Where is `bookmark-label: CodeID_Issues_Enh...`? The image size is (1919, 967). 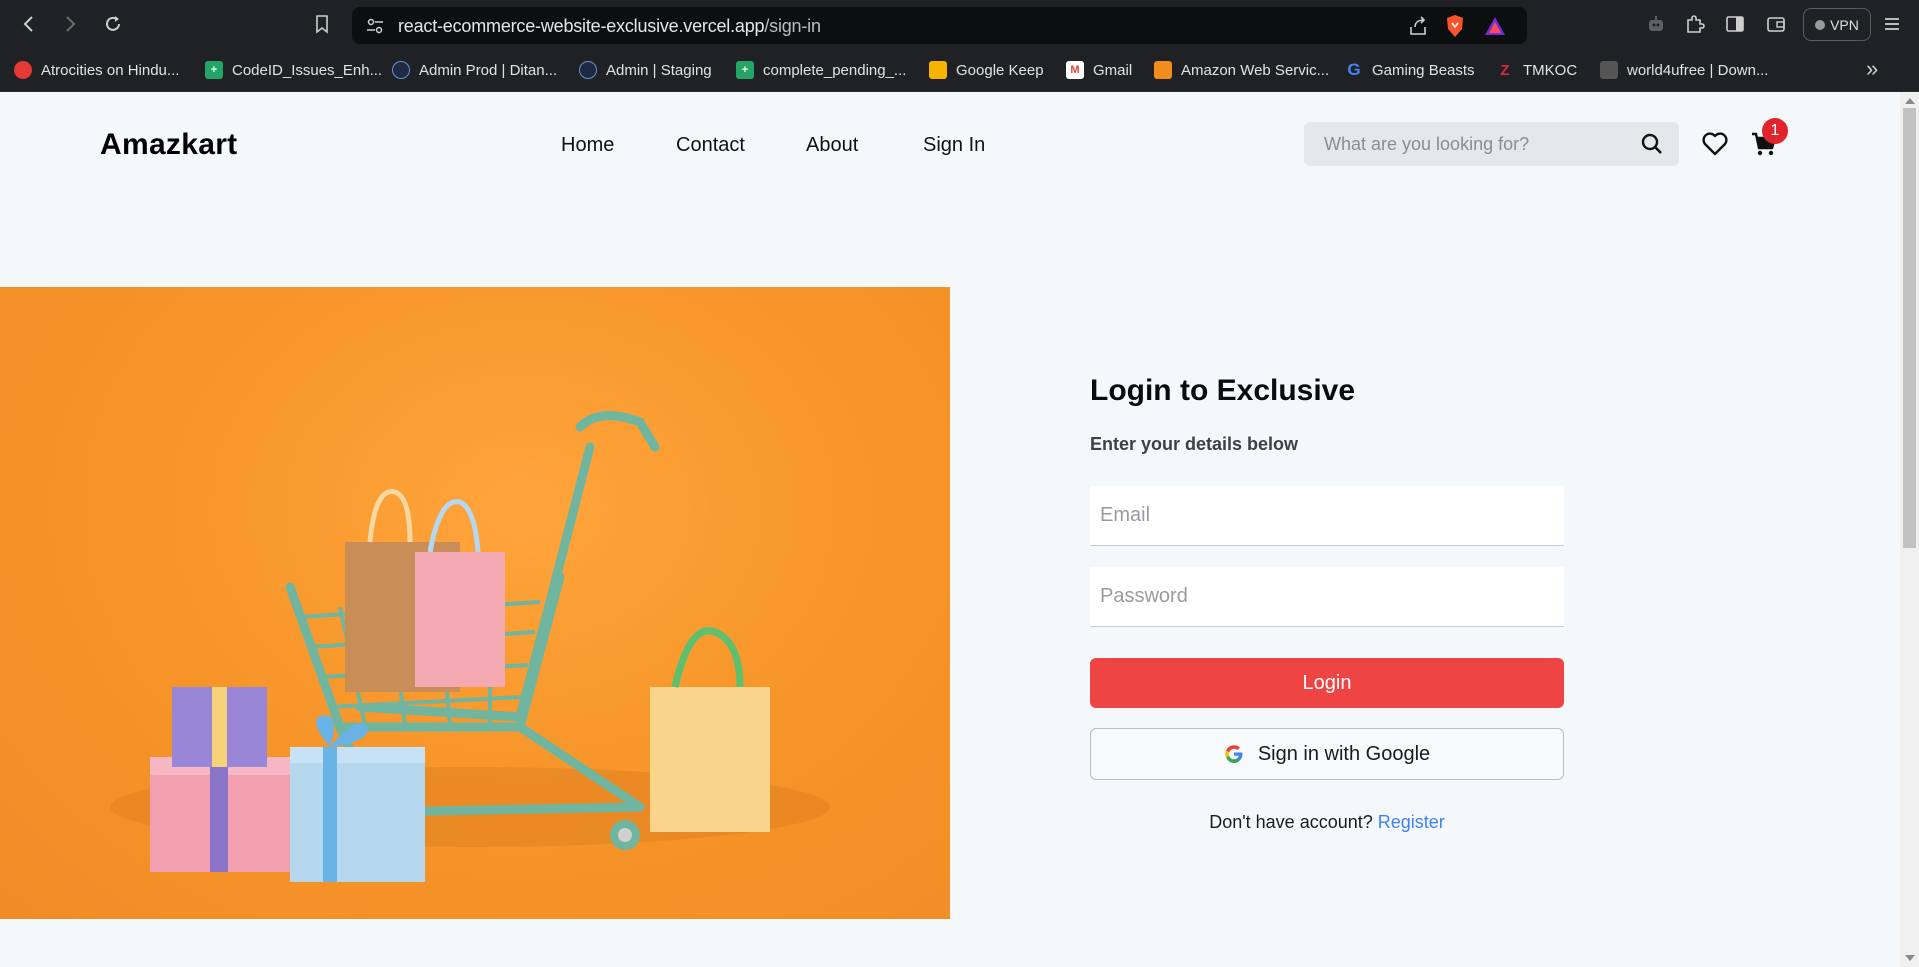 bookmark-label: CodeID_Issues_Enh... is located at coordinates (307, 70).